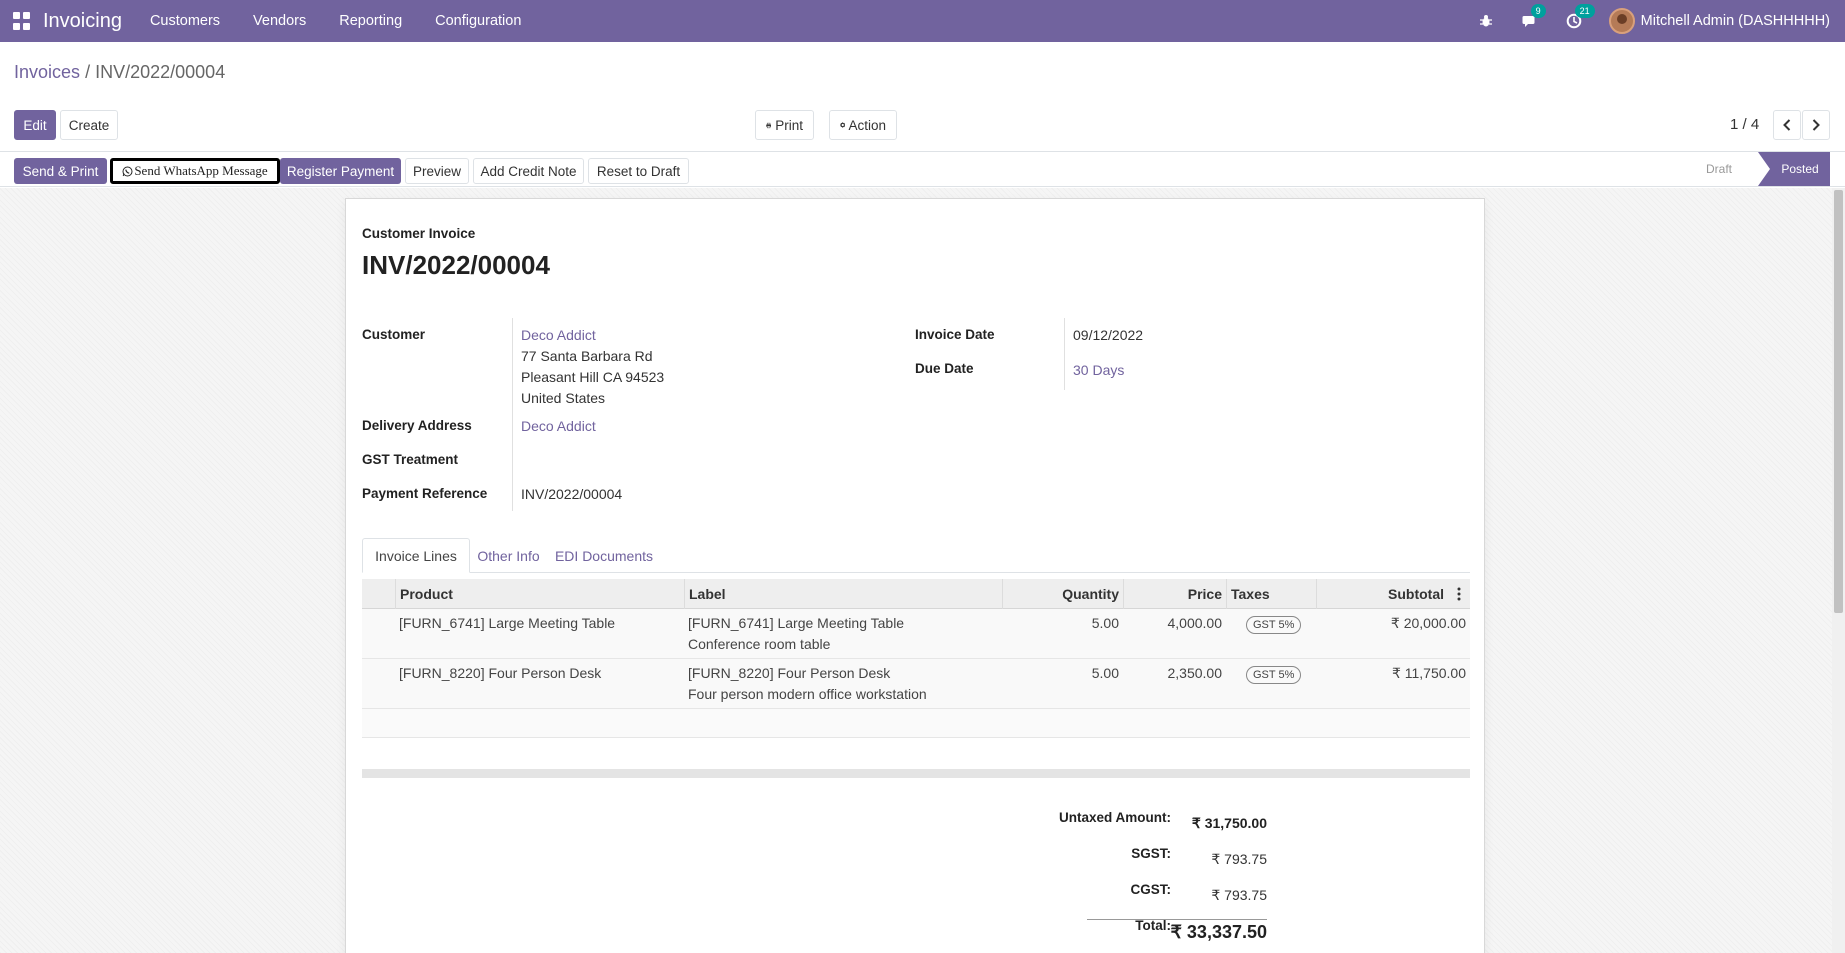  I want to click on column-product: Product, so click(539, 594).